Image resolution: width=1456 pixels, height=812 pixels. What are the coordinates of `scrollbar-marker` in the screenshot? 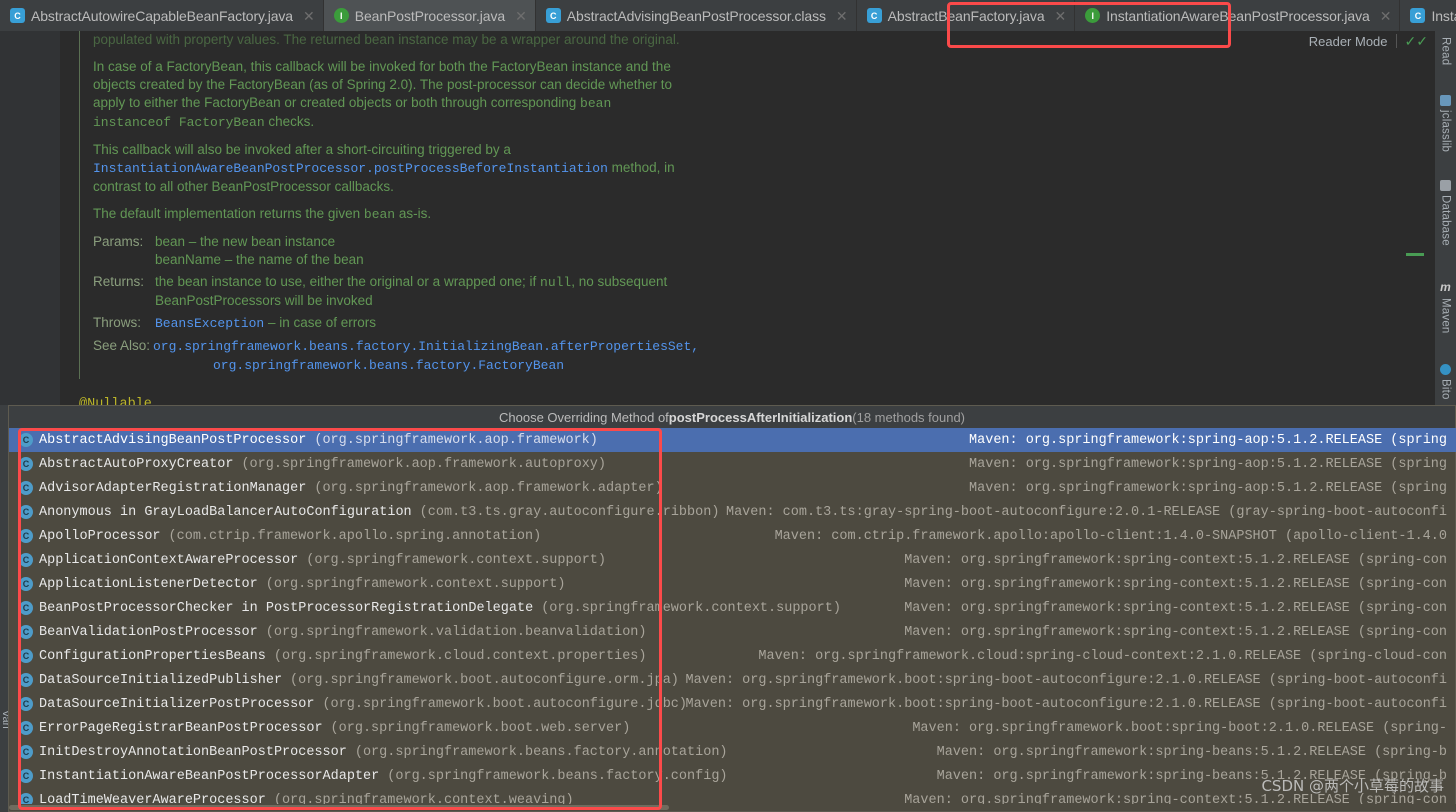 It's located at (1415, 254).